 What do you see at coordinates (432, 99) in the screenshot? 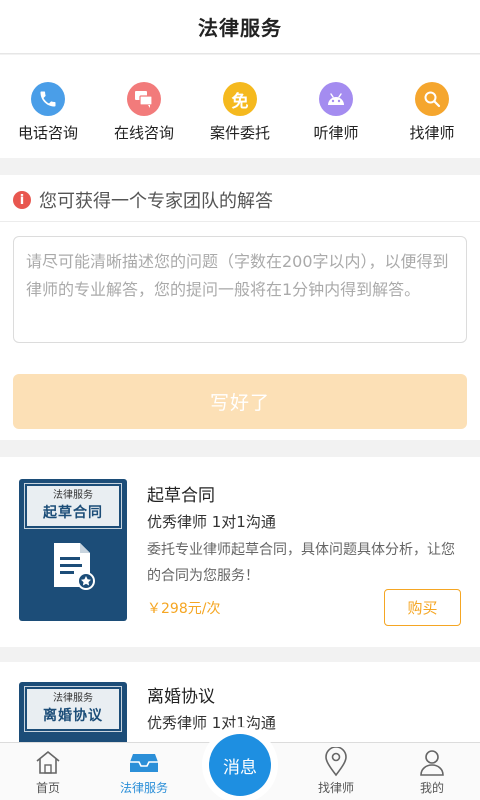
I see `search-icon` at bounding box center [432, 99].